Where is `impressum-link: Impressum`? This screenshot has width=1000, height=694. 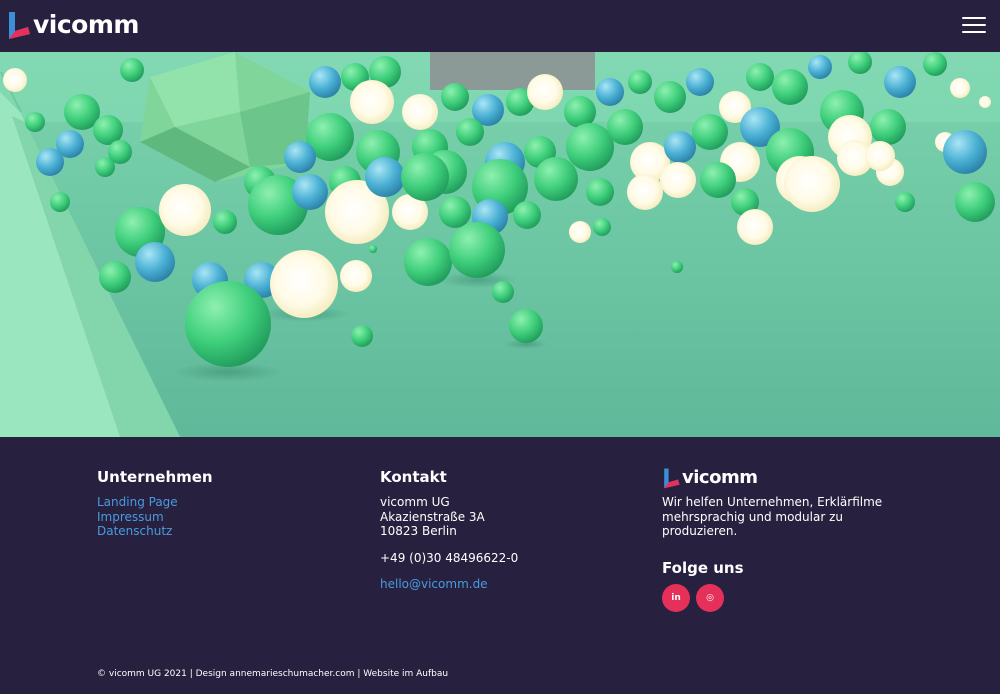 impressum-link: Impressum is located at coordinates (155, 517).